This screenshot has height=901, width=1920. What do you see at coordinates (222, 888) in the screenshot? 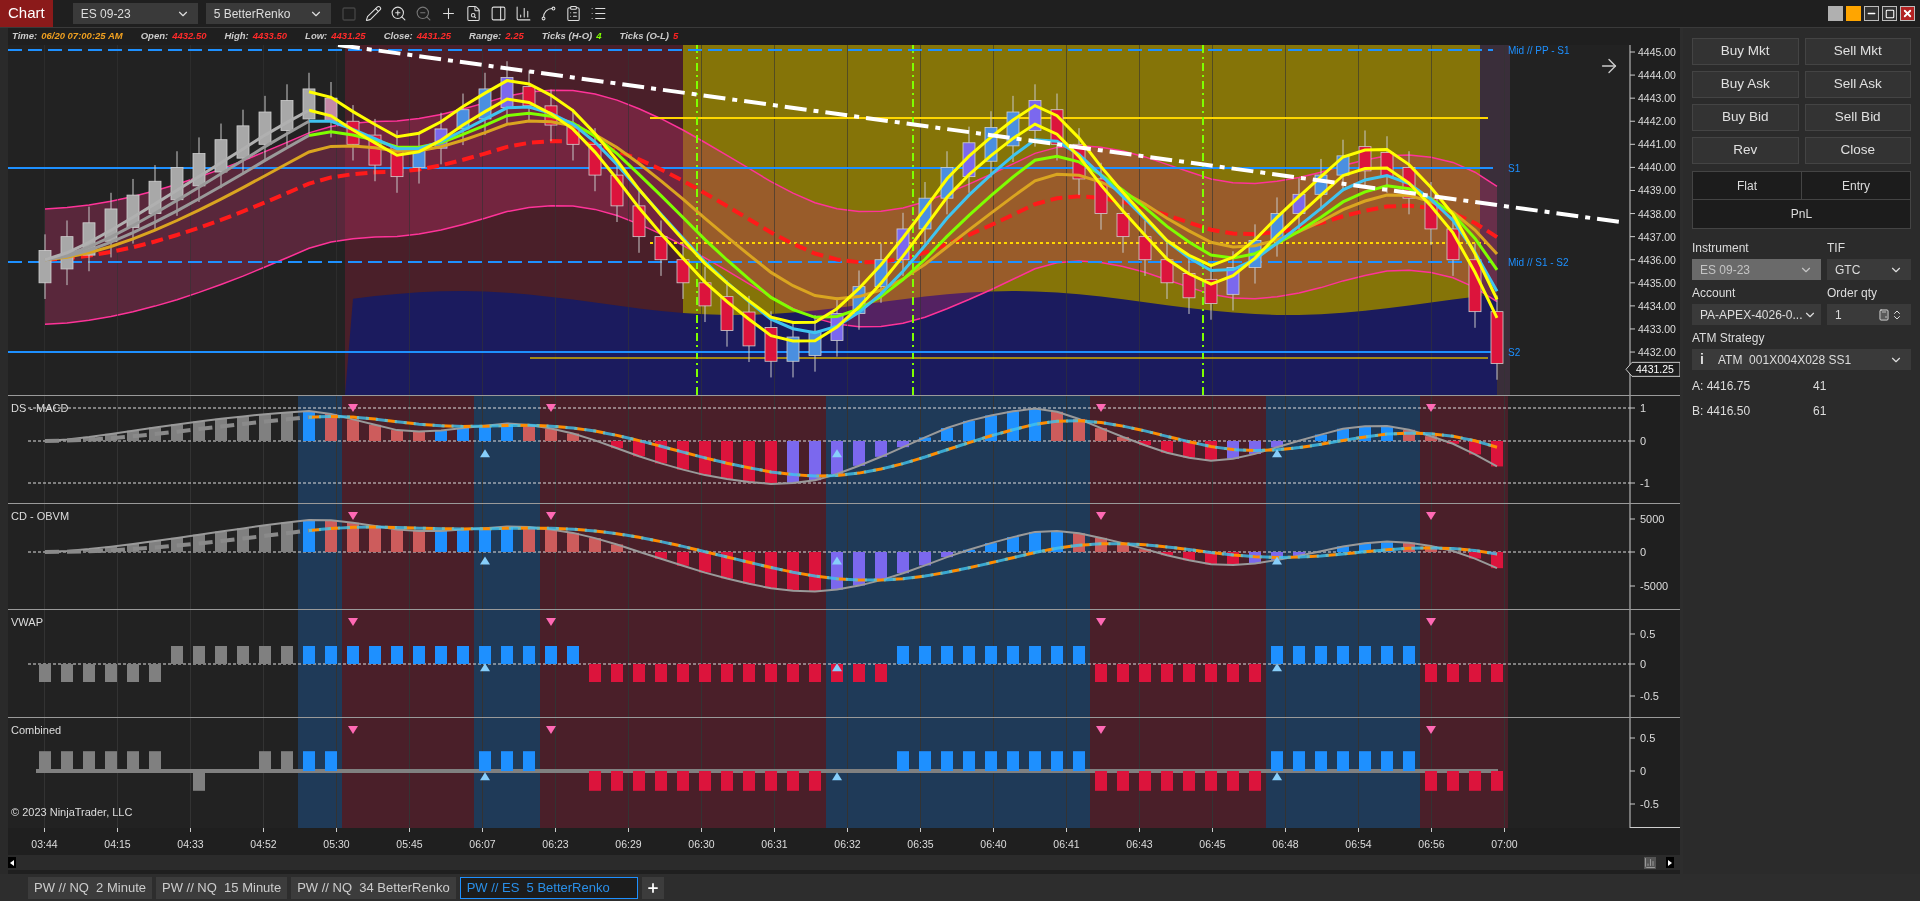
I see `chart-tab: PW // NQ 15 Minute` at bounding box center [222, 888].